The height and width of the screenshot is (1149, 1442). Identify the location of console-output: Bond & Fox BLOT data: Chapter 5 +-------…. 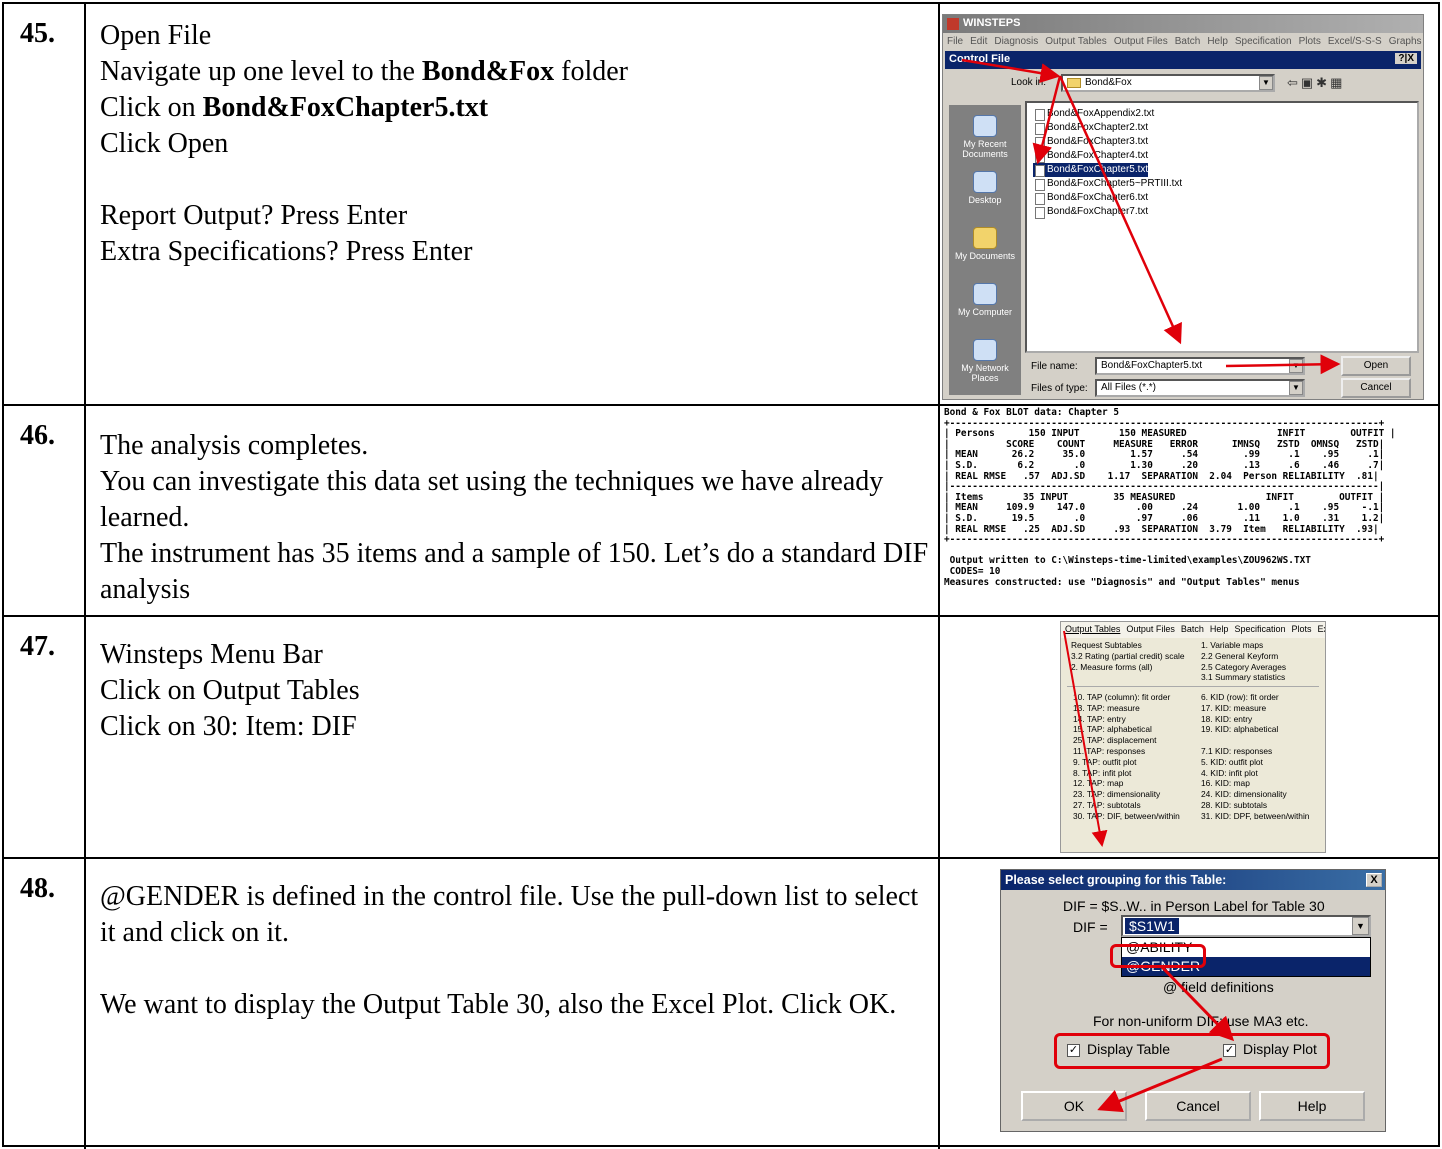
(1170, 497).